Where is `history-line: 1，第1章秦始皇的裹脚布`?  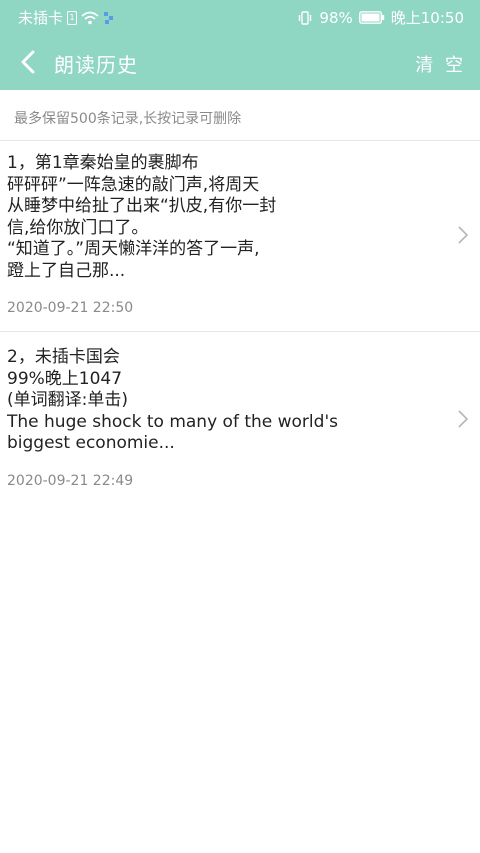
history-line: 1，第1章秦始皇的裹脚布 is located at coordinates (103, 163).